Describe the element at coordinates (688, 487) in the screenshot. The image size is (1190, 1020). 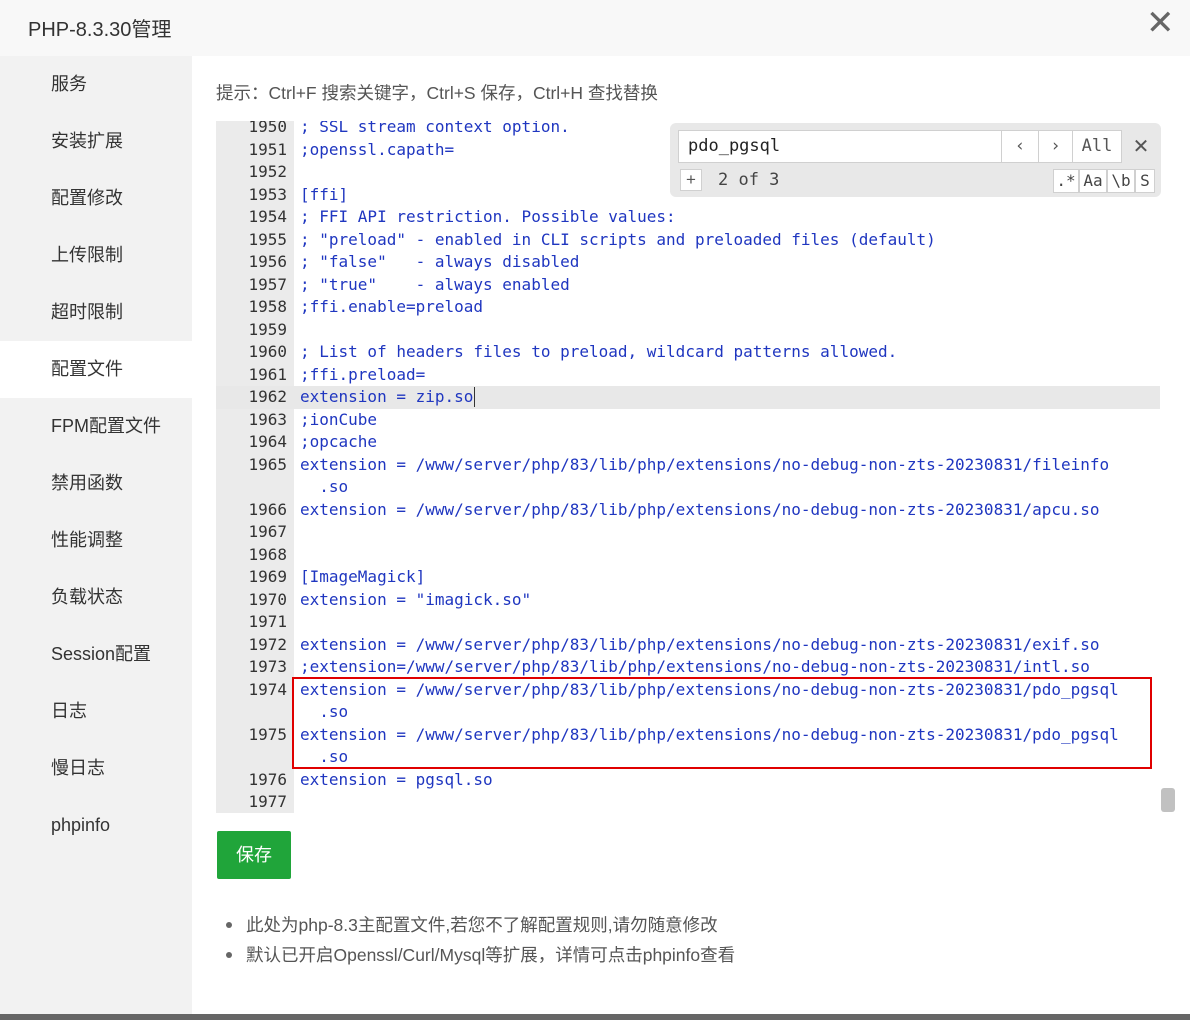
I see `code-line: .so` at that location.